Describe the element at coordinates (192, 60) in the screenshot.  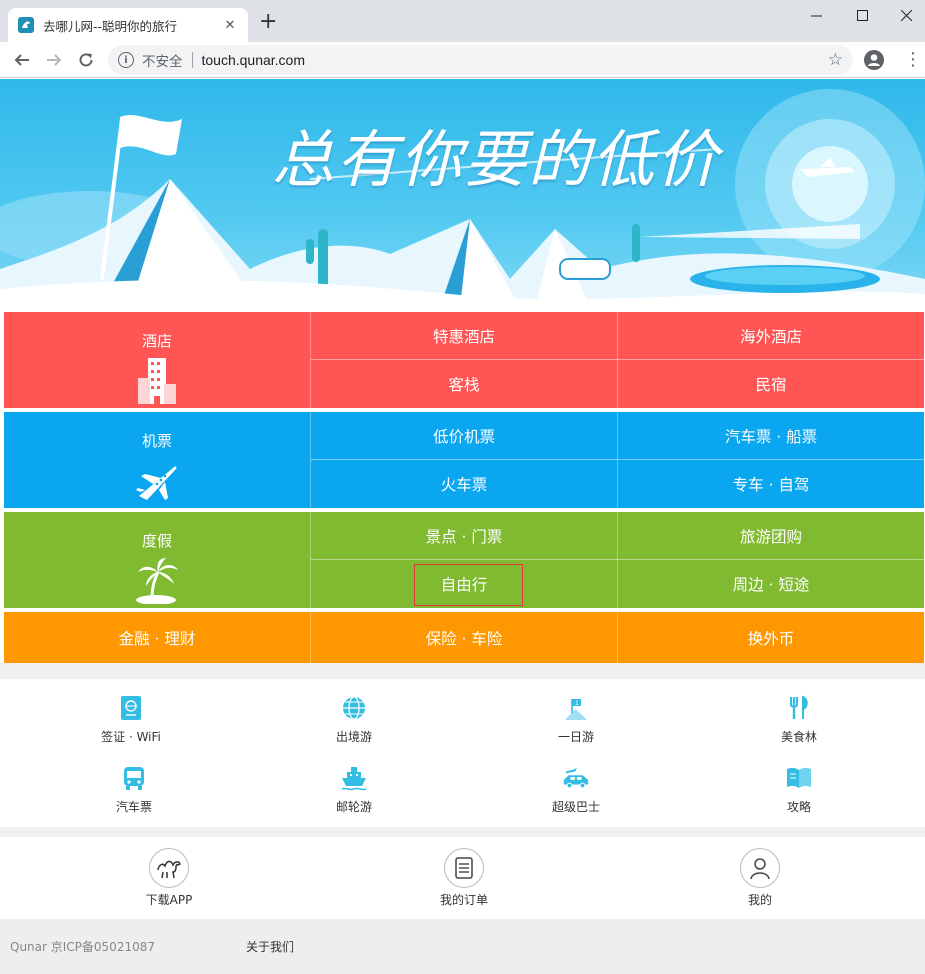
I see `divider` at that location.